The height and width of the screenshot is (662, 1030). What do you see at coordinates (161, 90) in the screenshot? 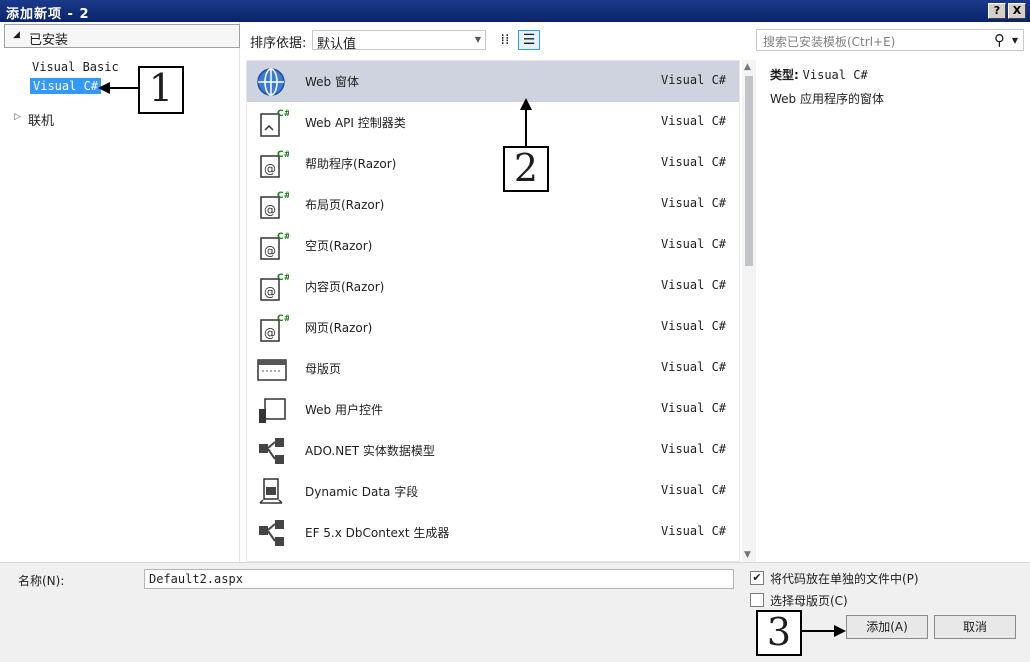
I see `callout-1: 1` at bounding box center [161, 90].